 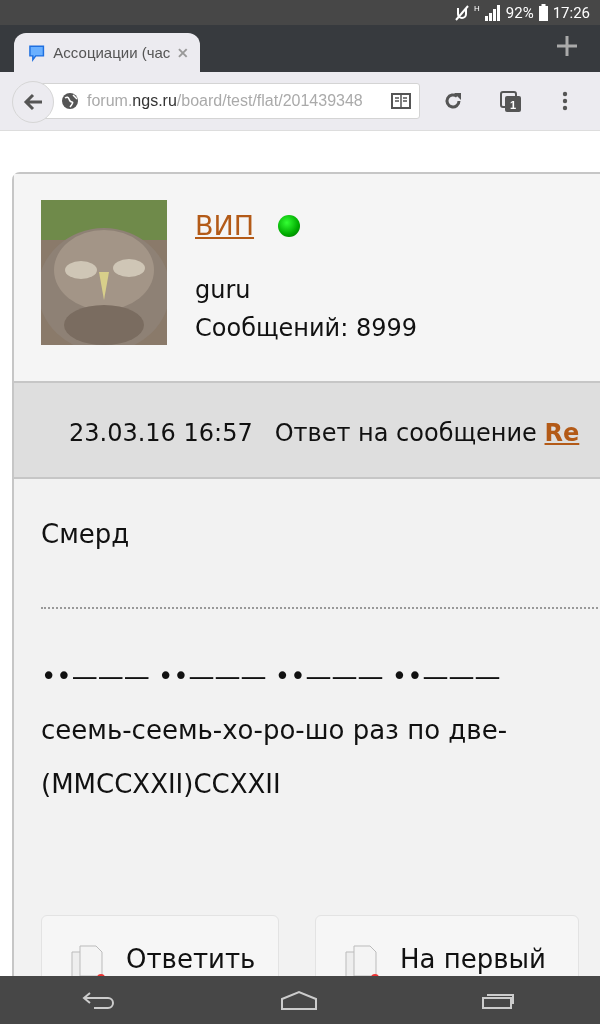 I want to click on post-date: 23.03.16 16:57, so click(x=161, y=433).